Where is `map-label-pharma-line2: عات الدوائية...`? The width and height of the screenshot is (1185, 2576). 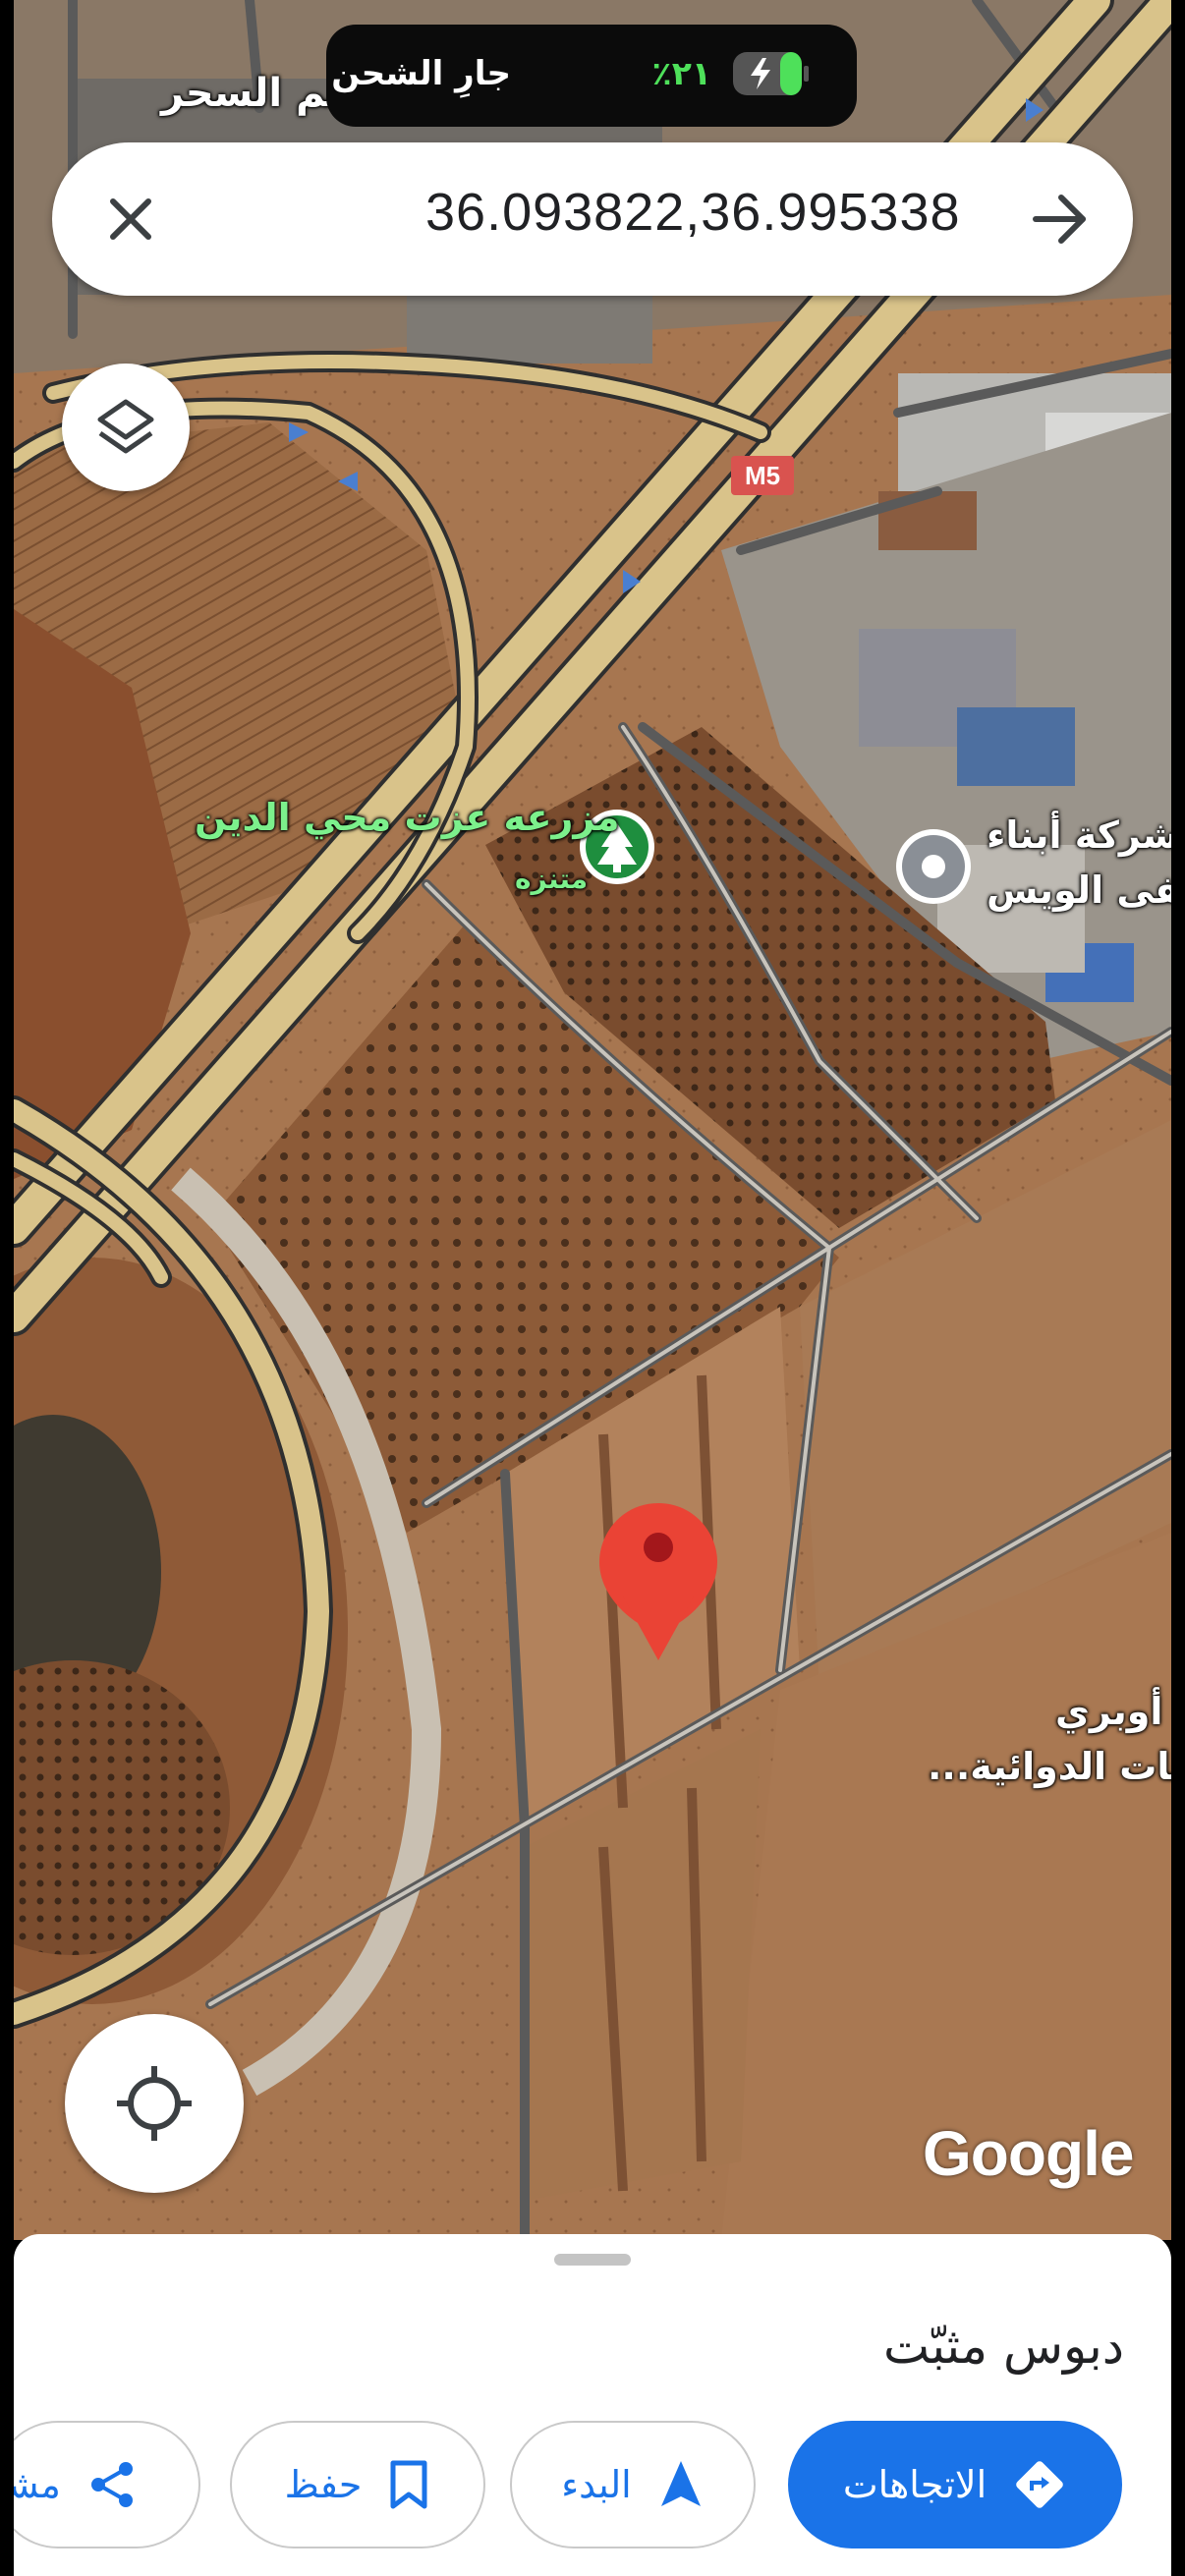 map-label-pharma-line2: عات الدوائية... is located at coordinates (1049, 1766).